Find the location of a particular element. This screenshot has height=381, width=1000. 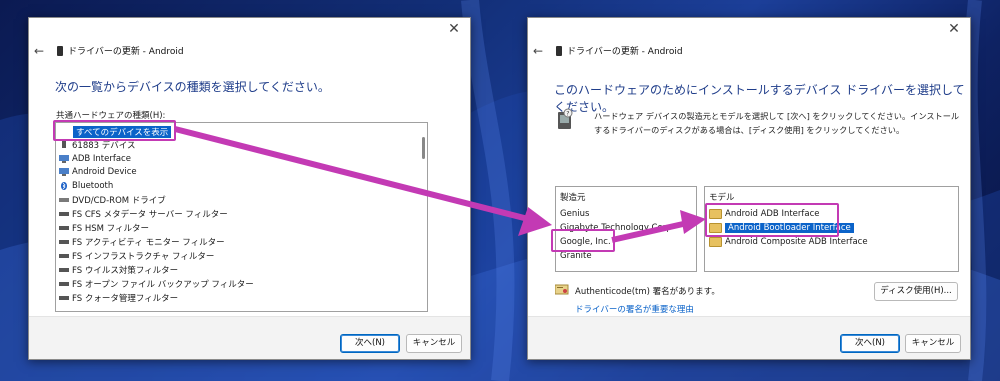

arrow-to-bootloader is located at coordinates (652, 231).